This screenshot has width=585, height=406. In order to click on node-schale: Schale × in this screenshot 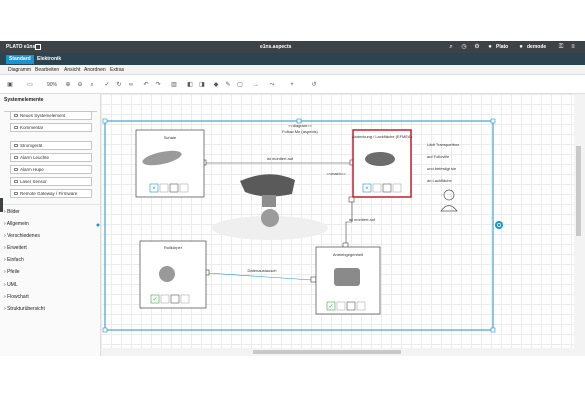, I will do `click(170, 163)`.